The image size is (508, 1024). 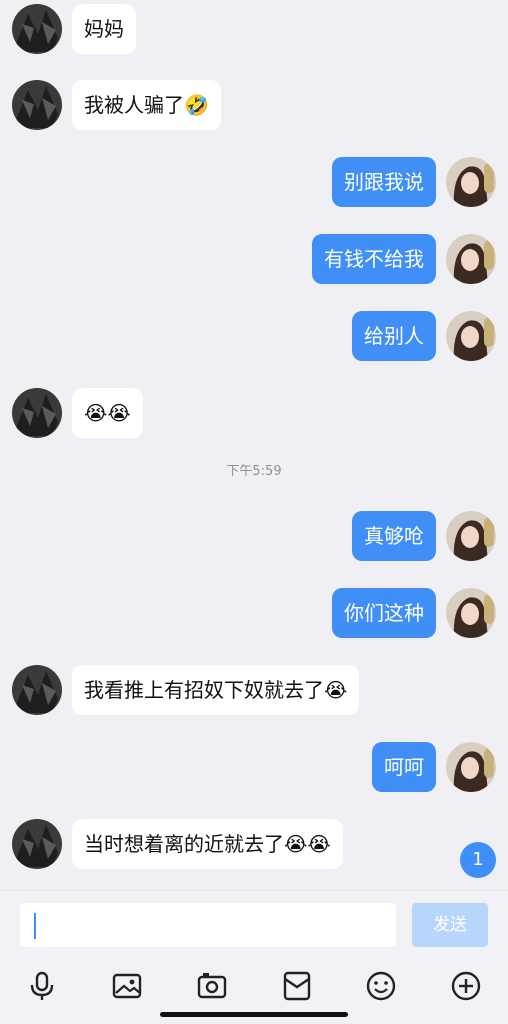 I want to click on outgoing-message-bubble: 呵呵, so click(x=404, y=767).